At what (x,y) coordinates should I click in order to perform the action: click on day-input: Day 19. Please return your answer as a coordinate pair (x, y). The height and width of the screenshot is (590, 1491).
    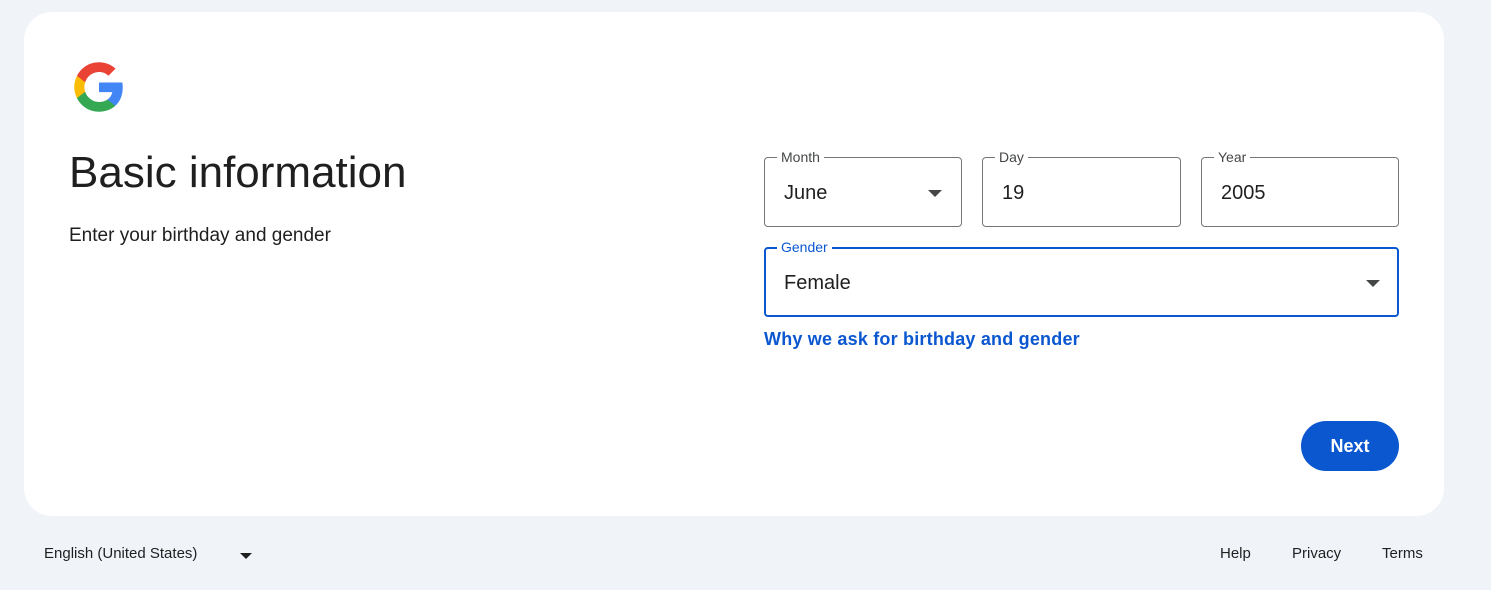
    Looking at the image, I should click on (1081, 188).